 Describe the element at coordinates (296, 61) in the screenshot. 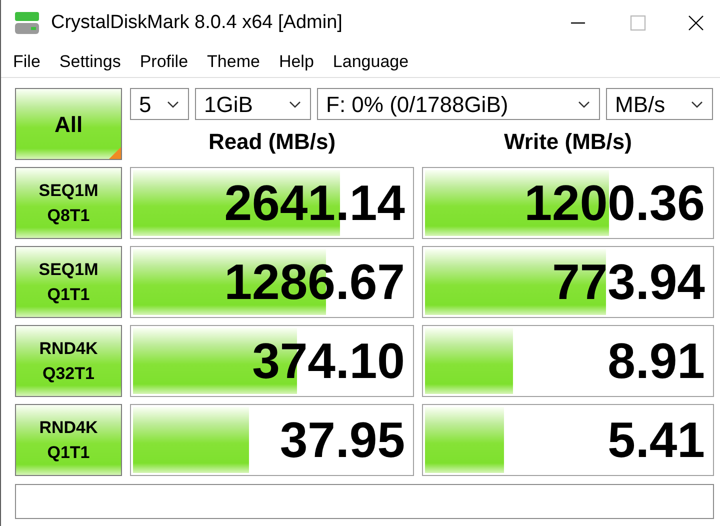

I see `menu-item: Help` at that location.